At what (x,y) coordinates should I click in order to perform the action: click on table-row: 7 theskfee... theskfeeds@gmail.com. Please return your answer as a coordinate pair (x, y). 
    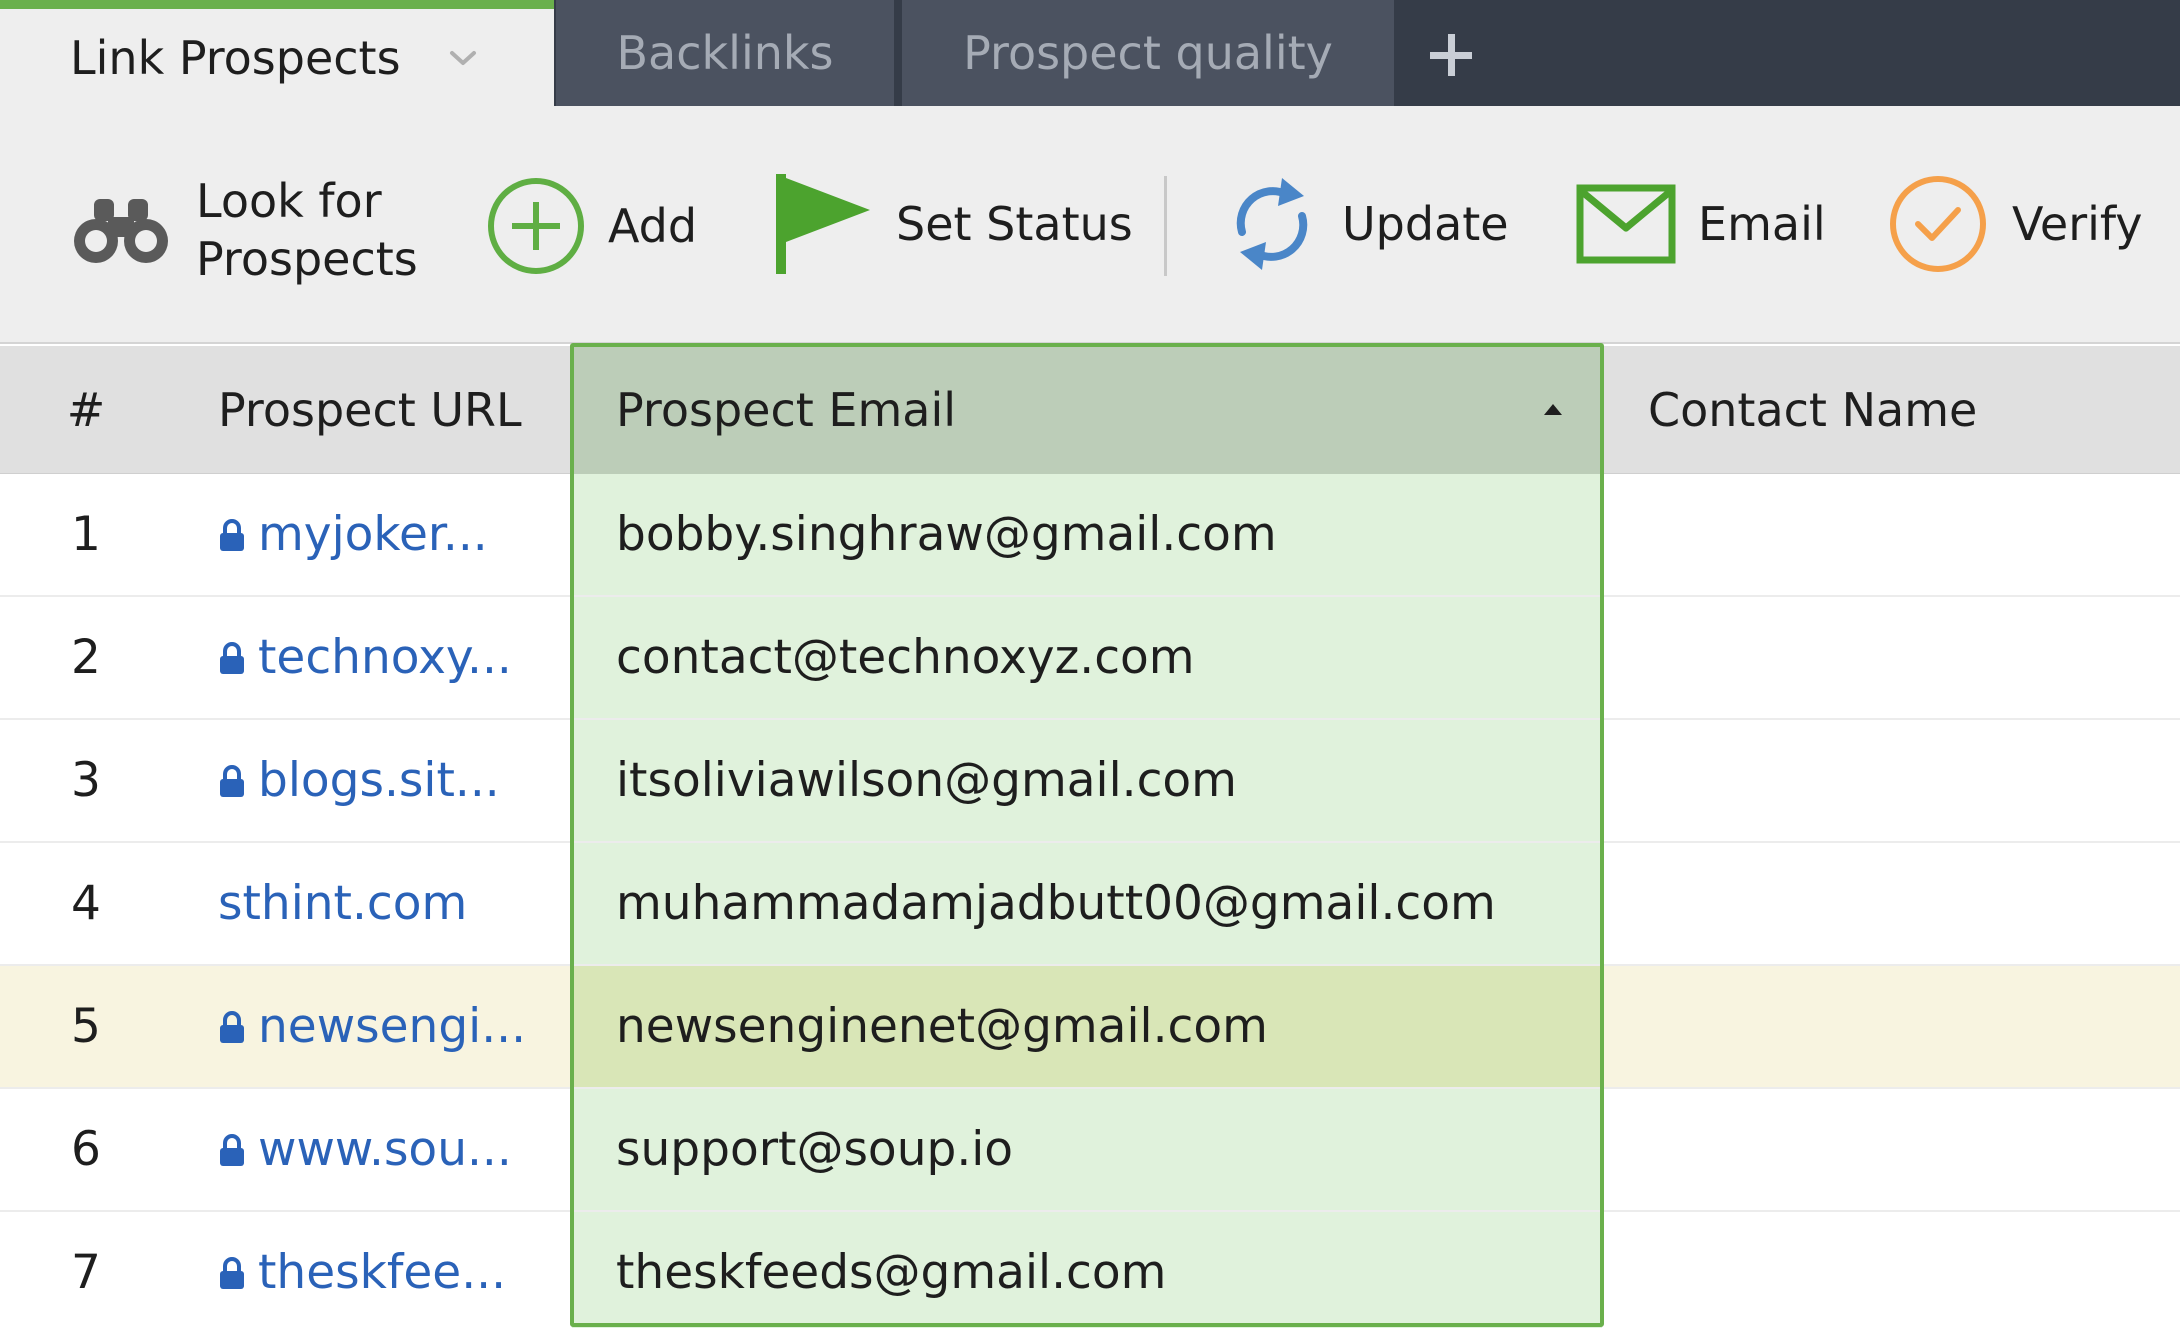
    Looking at the image, I should click on (1090, 1270).